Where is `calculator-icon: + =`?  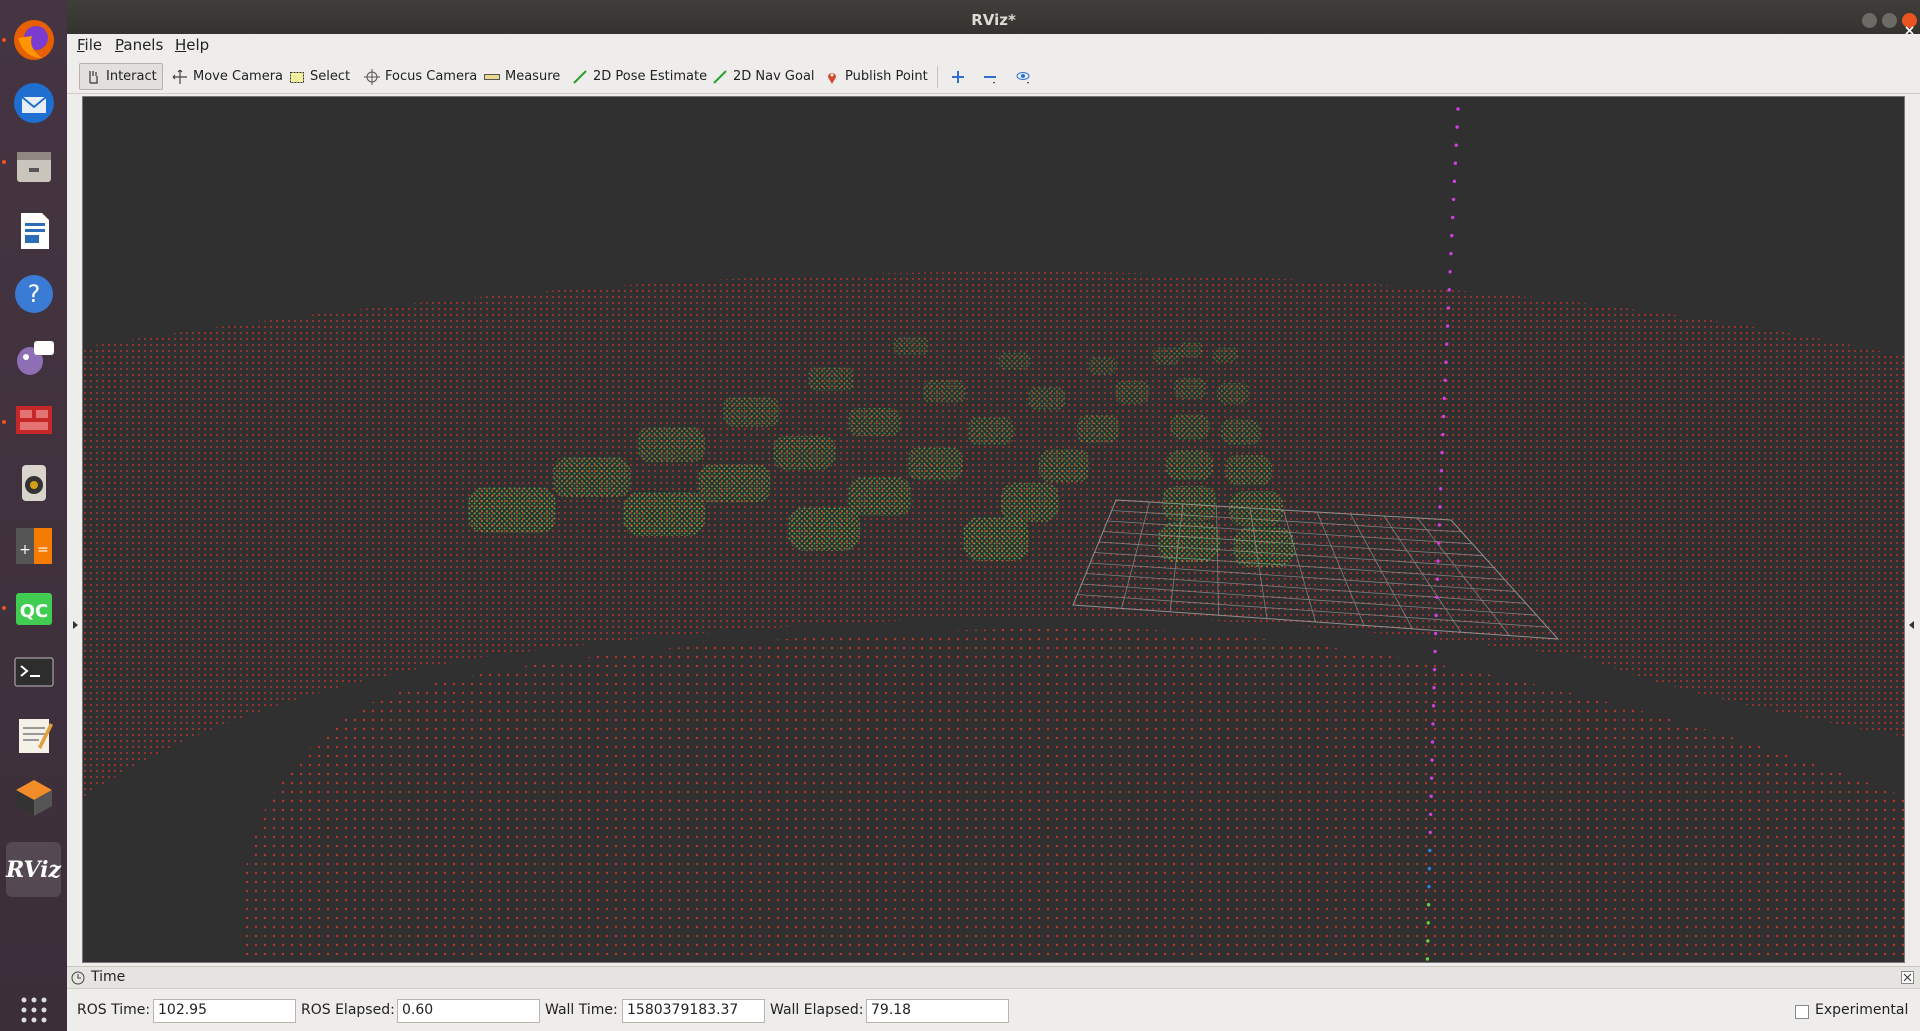
calculator-icon: + = is located at coordinates (33, 545).